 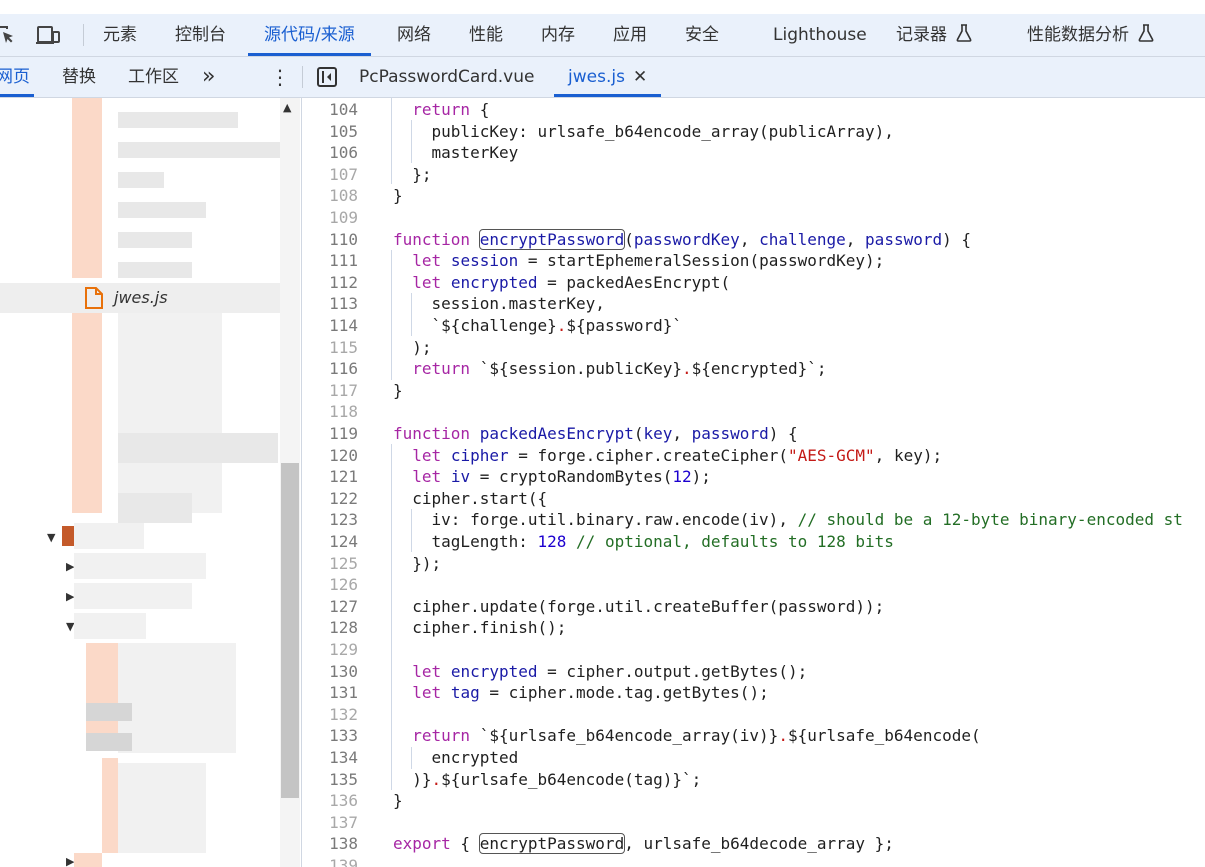 I want to click on code-line: 113 session.masterKey,, so click(x=754, y=304).